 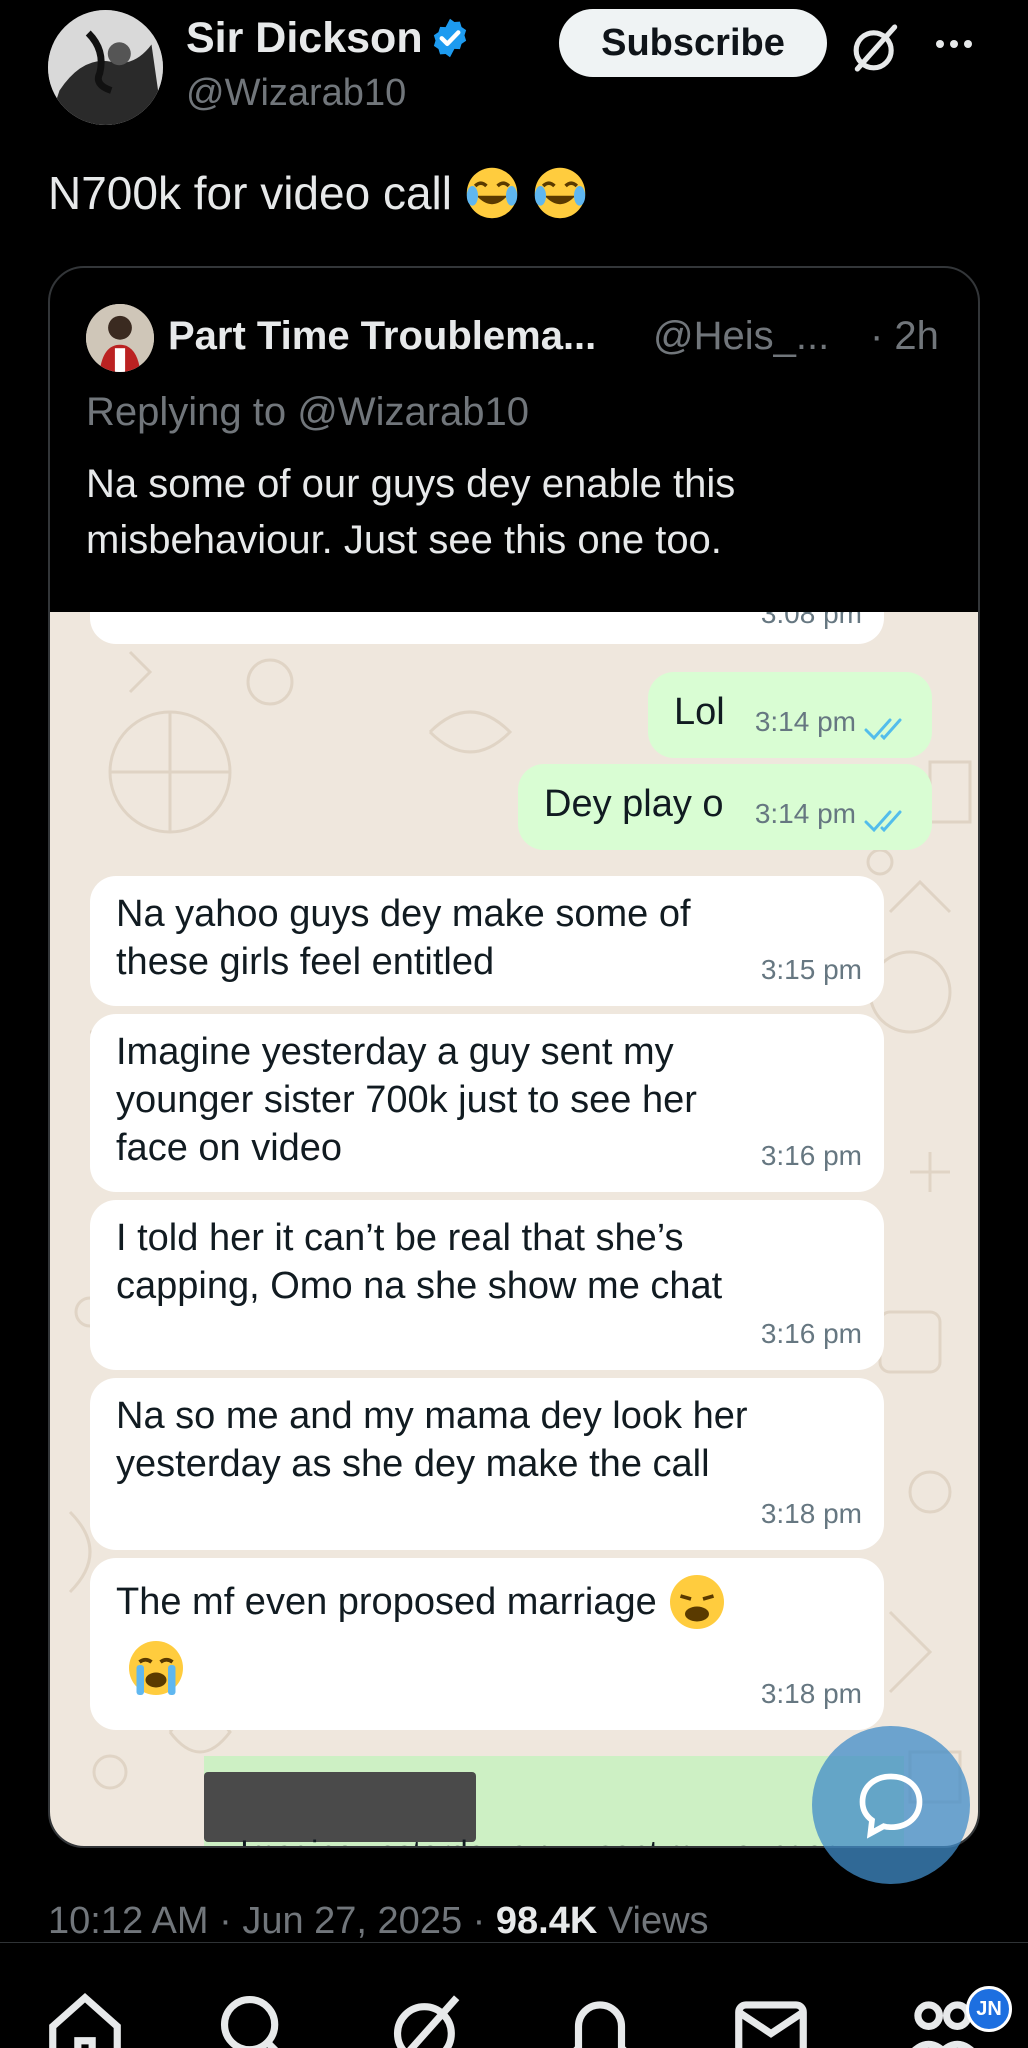 I want to click on notifications-icon, so click(x=600, y=2017).